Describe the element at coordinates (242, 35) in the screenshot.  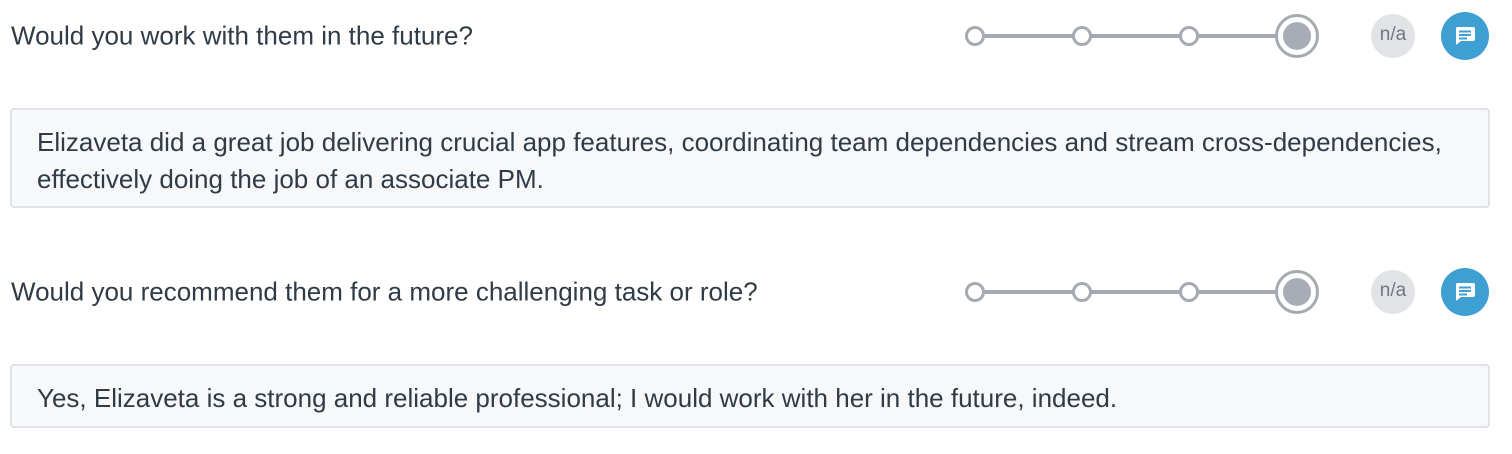
I see `question-label: Would you work with them in the future?` at that location.